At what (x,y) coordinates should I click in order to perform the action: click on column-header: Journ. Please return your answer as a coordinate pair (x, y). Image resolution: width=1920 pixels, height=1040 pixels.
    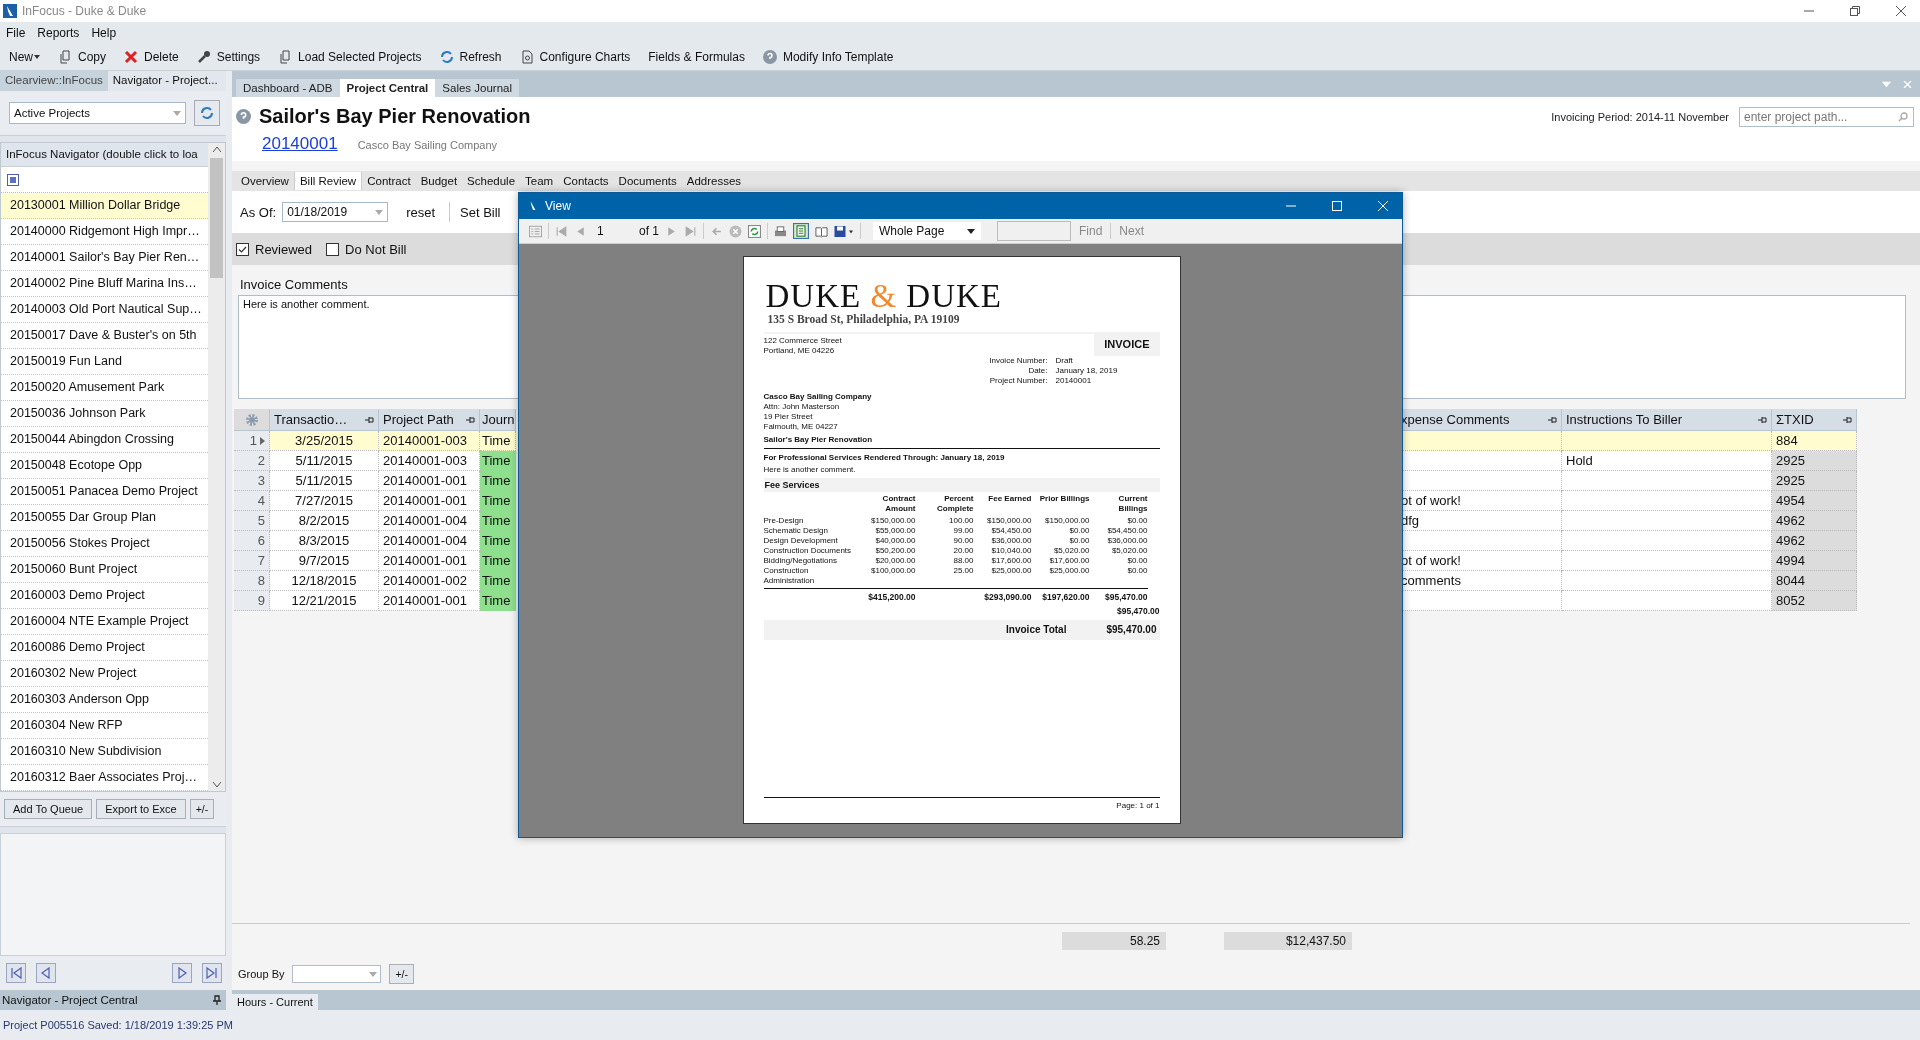
    Looking at the image, I should click on (498, 420).